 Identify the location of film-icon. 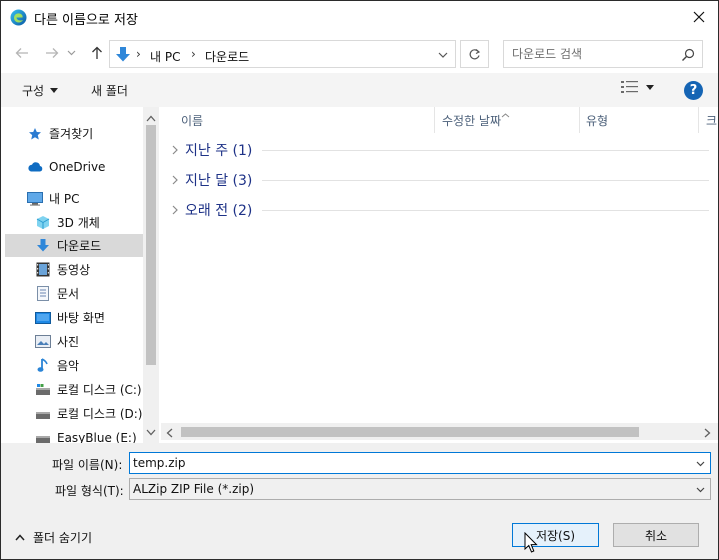
(43, 270).